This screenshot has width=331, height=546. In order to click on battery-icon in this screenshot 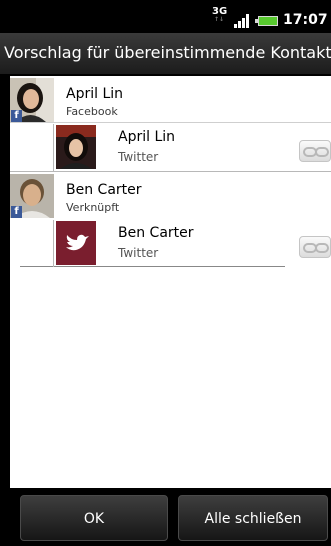, I will do `click(266, 21)`.